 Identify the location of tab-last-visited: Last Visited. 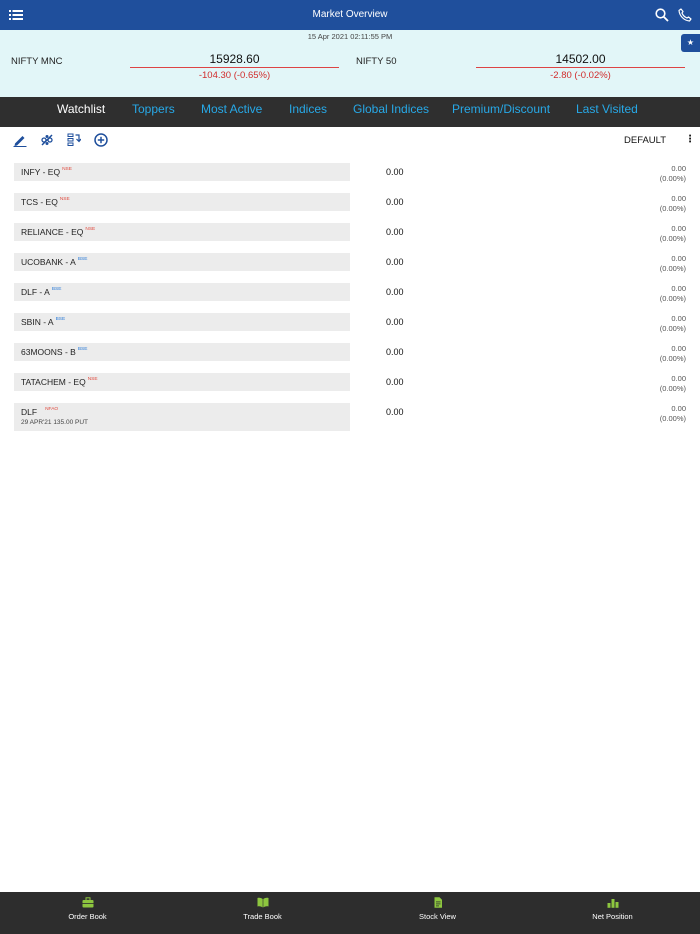
(607, 112).